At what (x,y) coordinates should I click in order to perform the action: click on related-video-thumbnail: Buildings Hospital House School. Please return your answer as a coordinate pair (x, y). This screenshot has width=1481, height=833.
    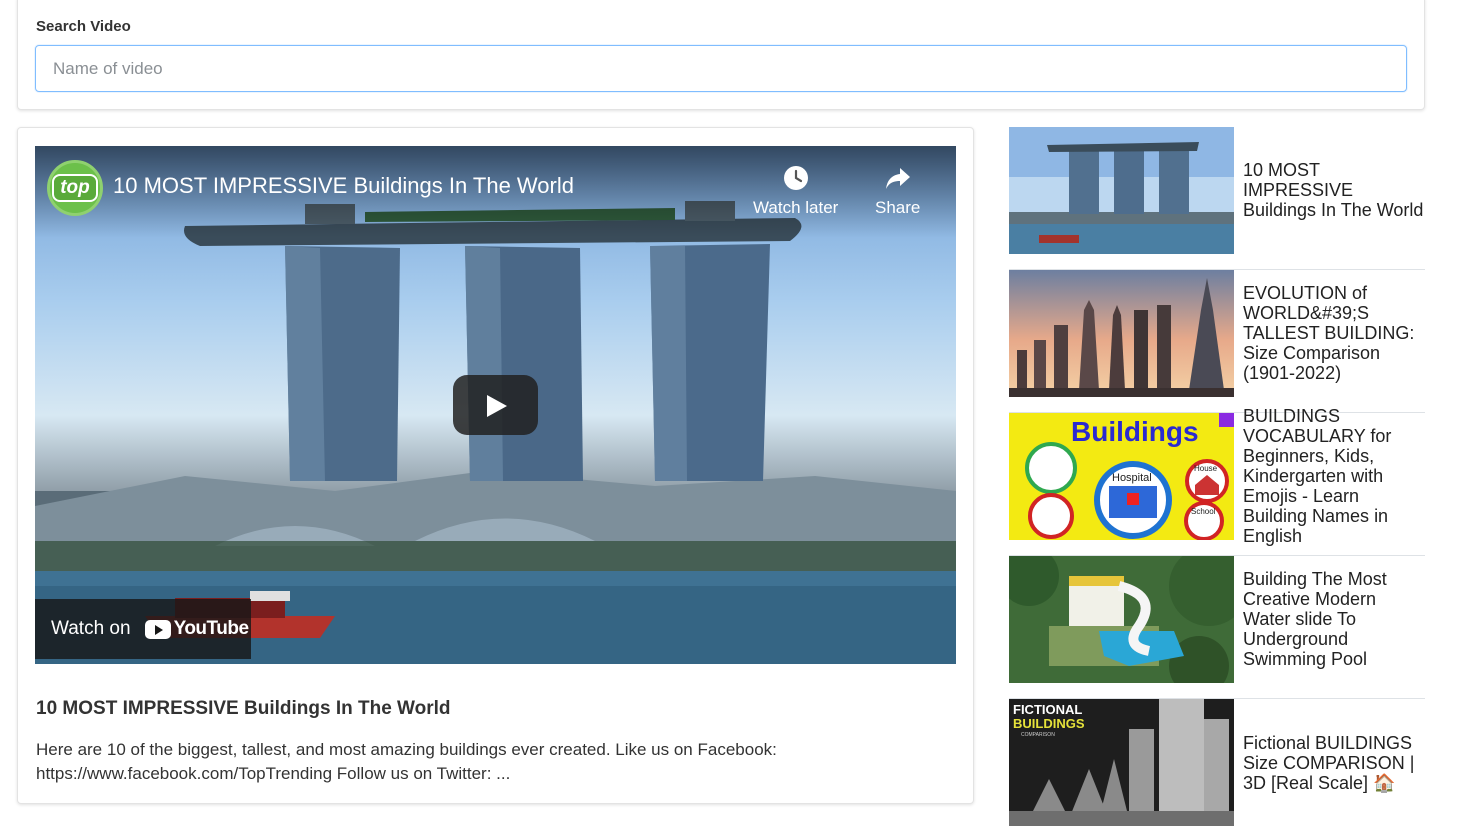
    Looking at the image, I should click on (1121, 476).